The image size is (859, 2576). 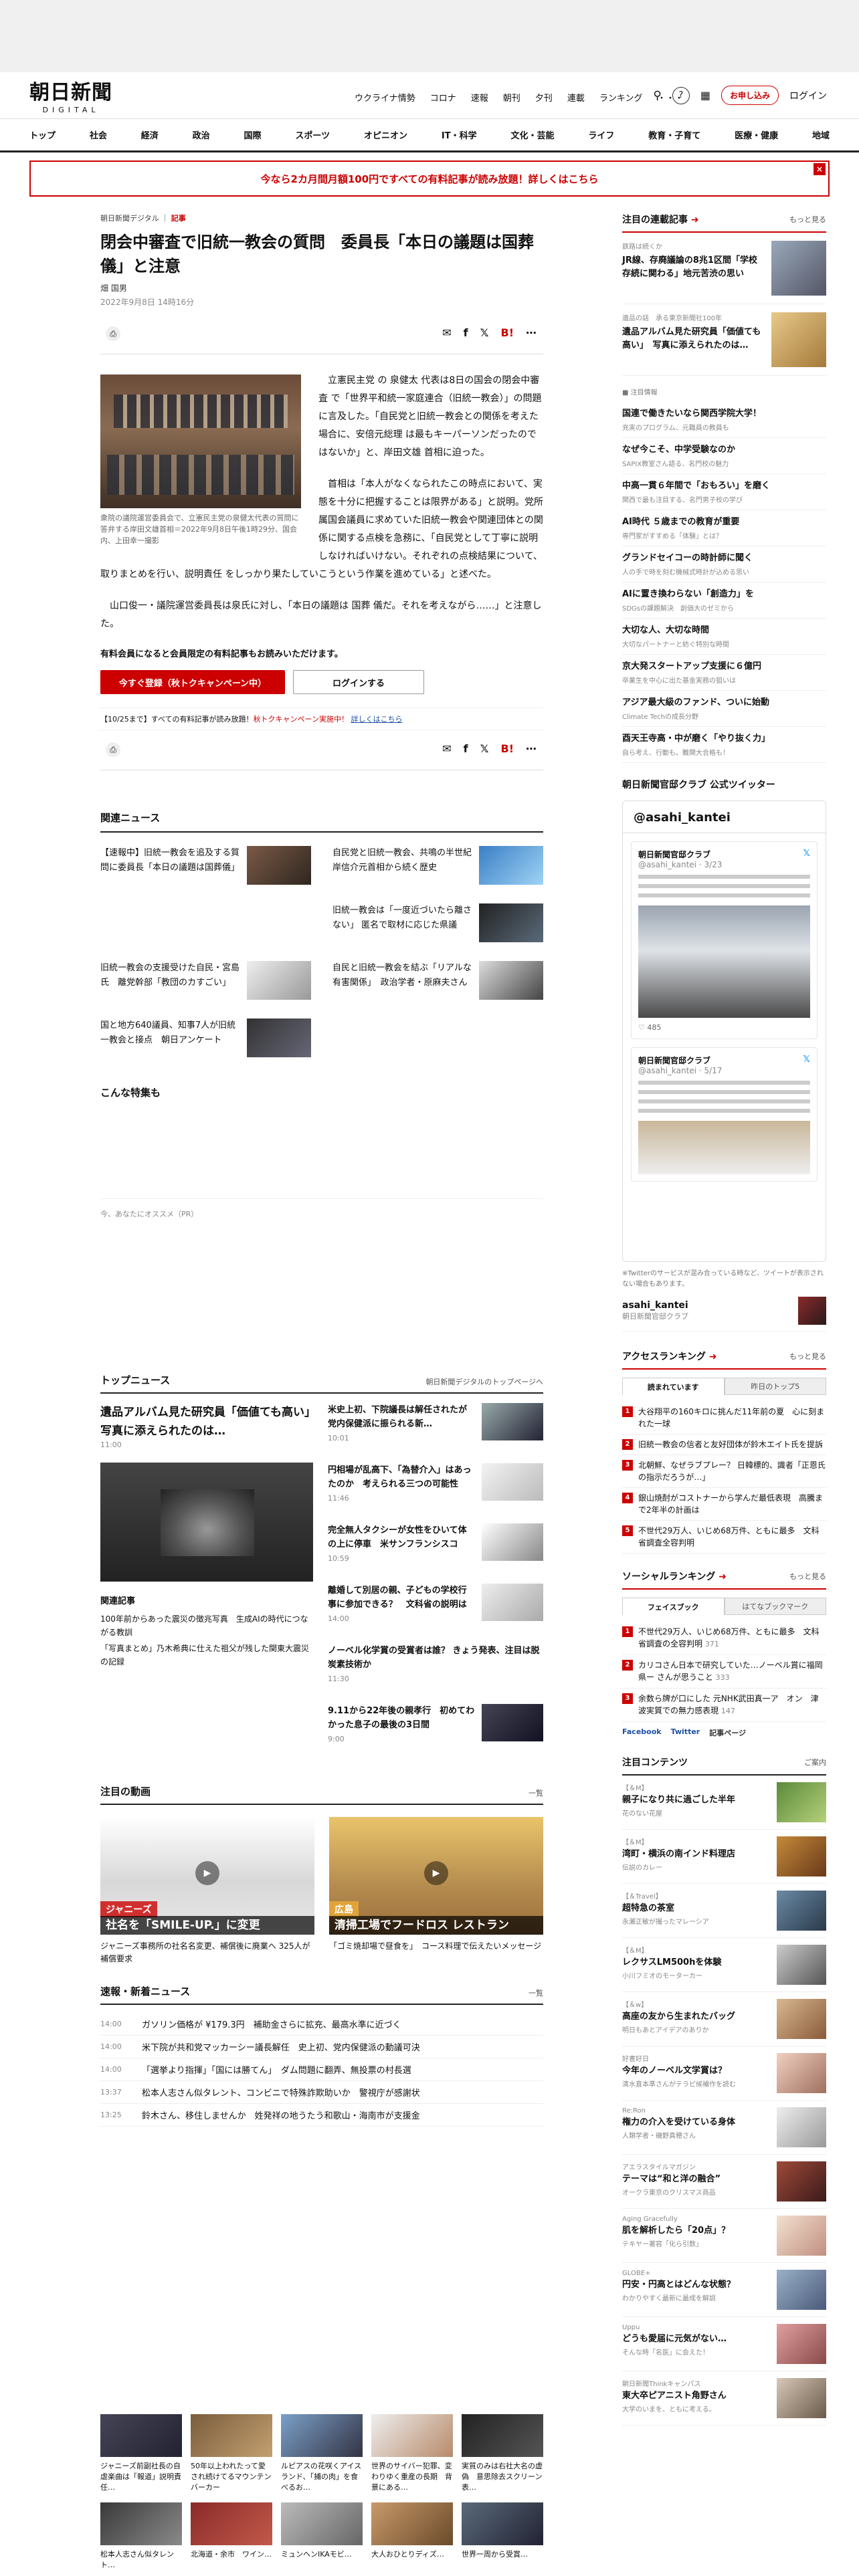 I want to click on pr-item: 京大発スタートアップ支援に６億円 卒業生を中心に出た基金実務の狙いは, so click(x=724, y=673).